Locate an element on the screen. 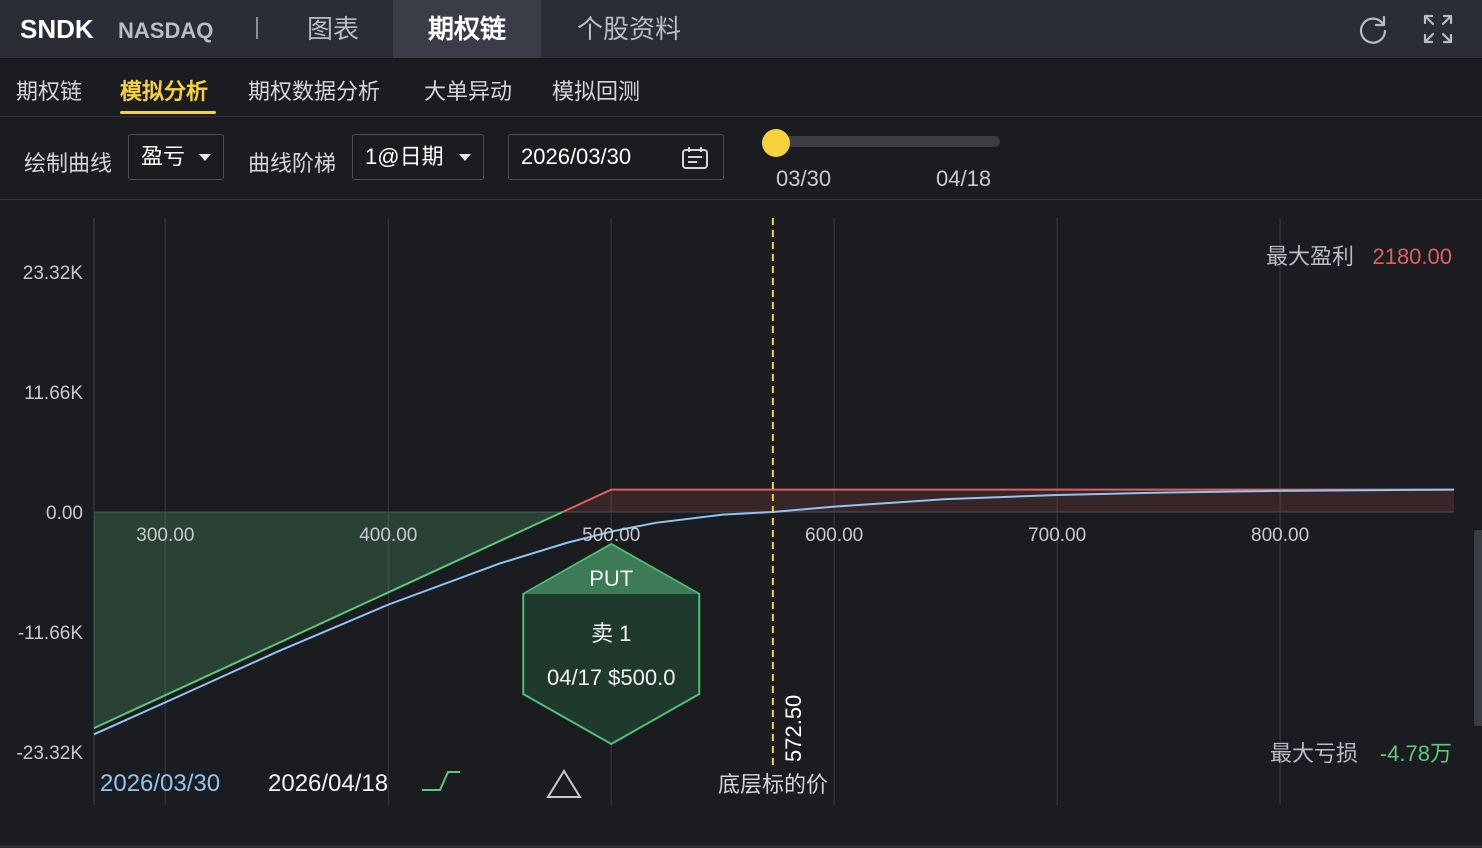 The width and height of the screenshot is (1482, 848). legend-series-current: 2026/03/30 is located at coordinates (160, 783).